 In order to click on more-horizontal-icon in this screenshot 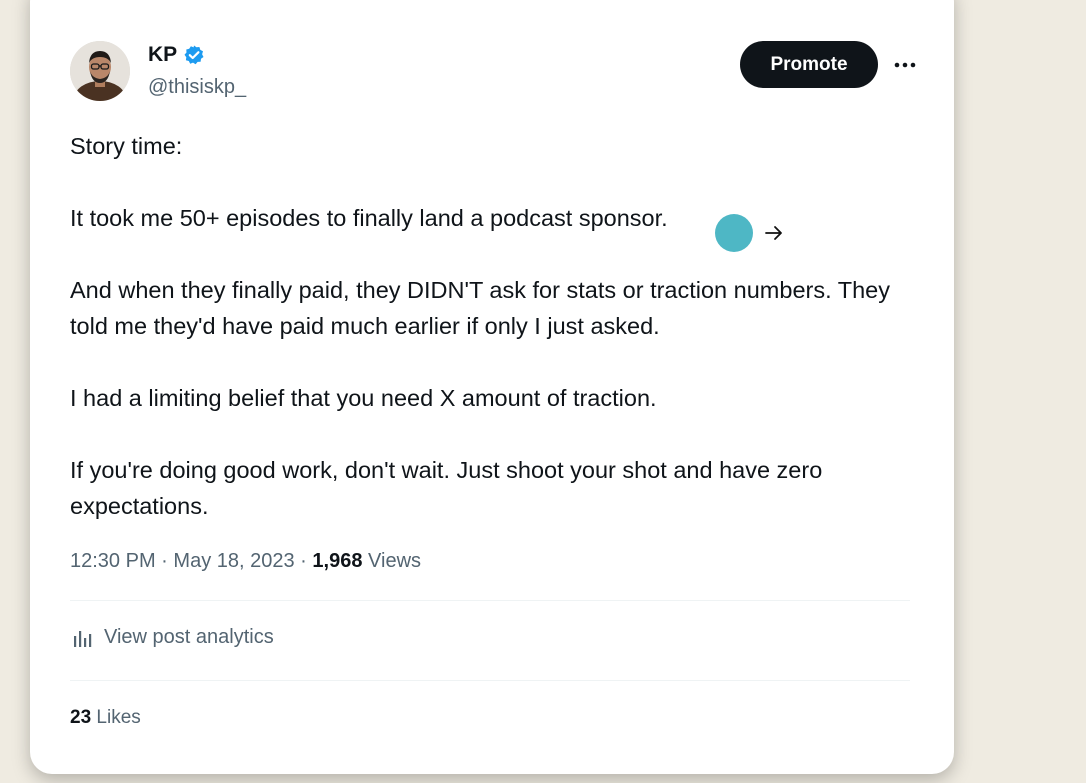, I will do `click(905, 65)`.